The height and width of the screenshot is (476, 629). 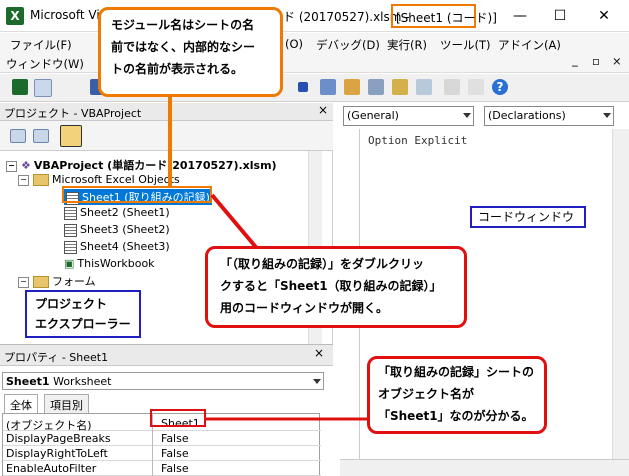 I want to click on code-window-label: コードウィンドウ, so click(x=528, y=217).